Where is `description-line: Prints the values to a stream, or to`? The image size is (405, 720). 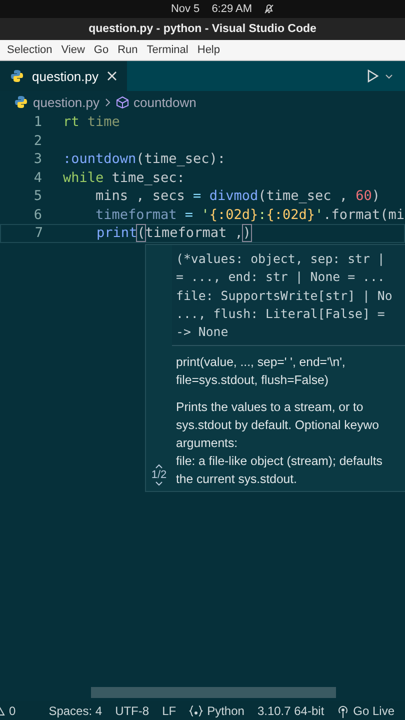
description-line: Prints the values to a stream, or to is located at coordinates (270, 407).